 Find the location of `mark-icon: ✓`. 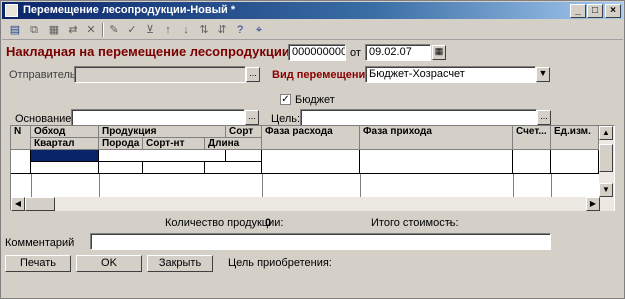

mark-icon: ✓ is located at coordinates (132, 30).